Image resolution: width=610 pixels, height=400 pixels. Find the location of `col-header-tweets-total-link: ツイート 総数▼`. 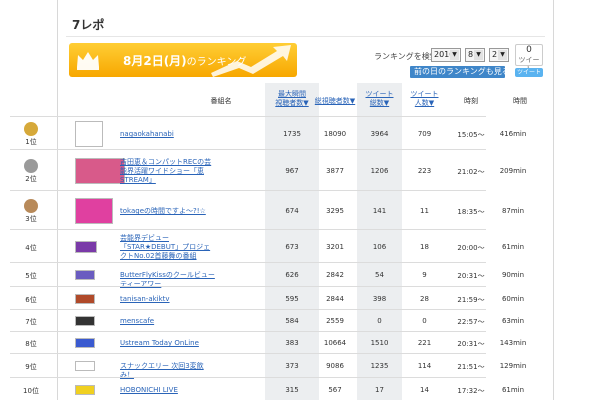

col-header-tweets-total-link: ツイート 総数▼ is located at coordinates (380, 98).